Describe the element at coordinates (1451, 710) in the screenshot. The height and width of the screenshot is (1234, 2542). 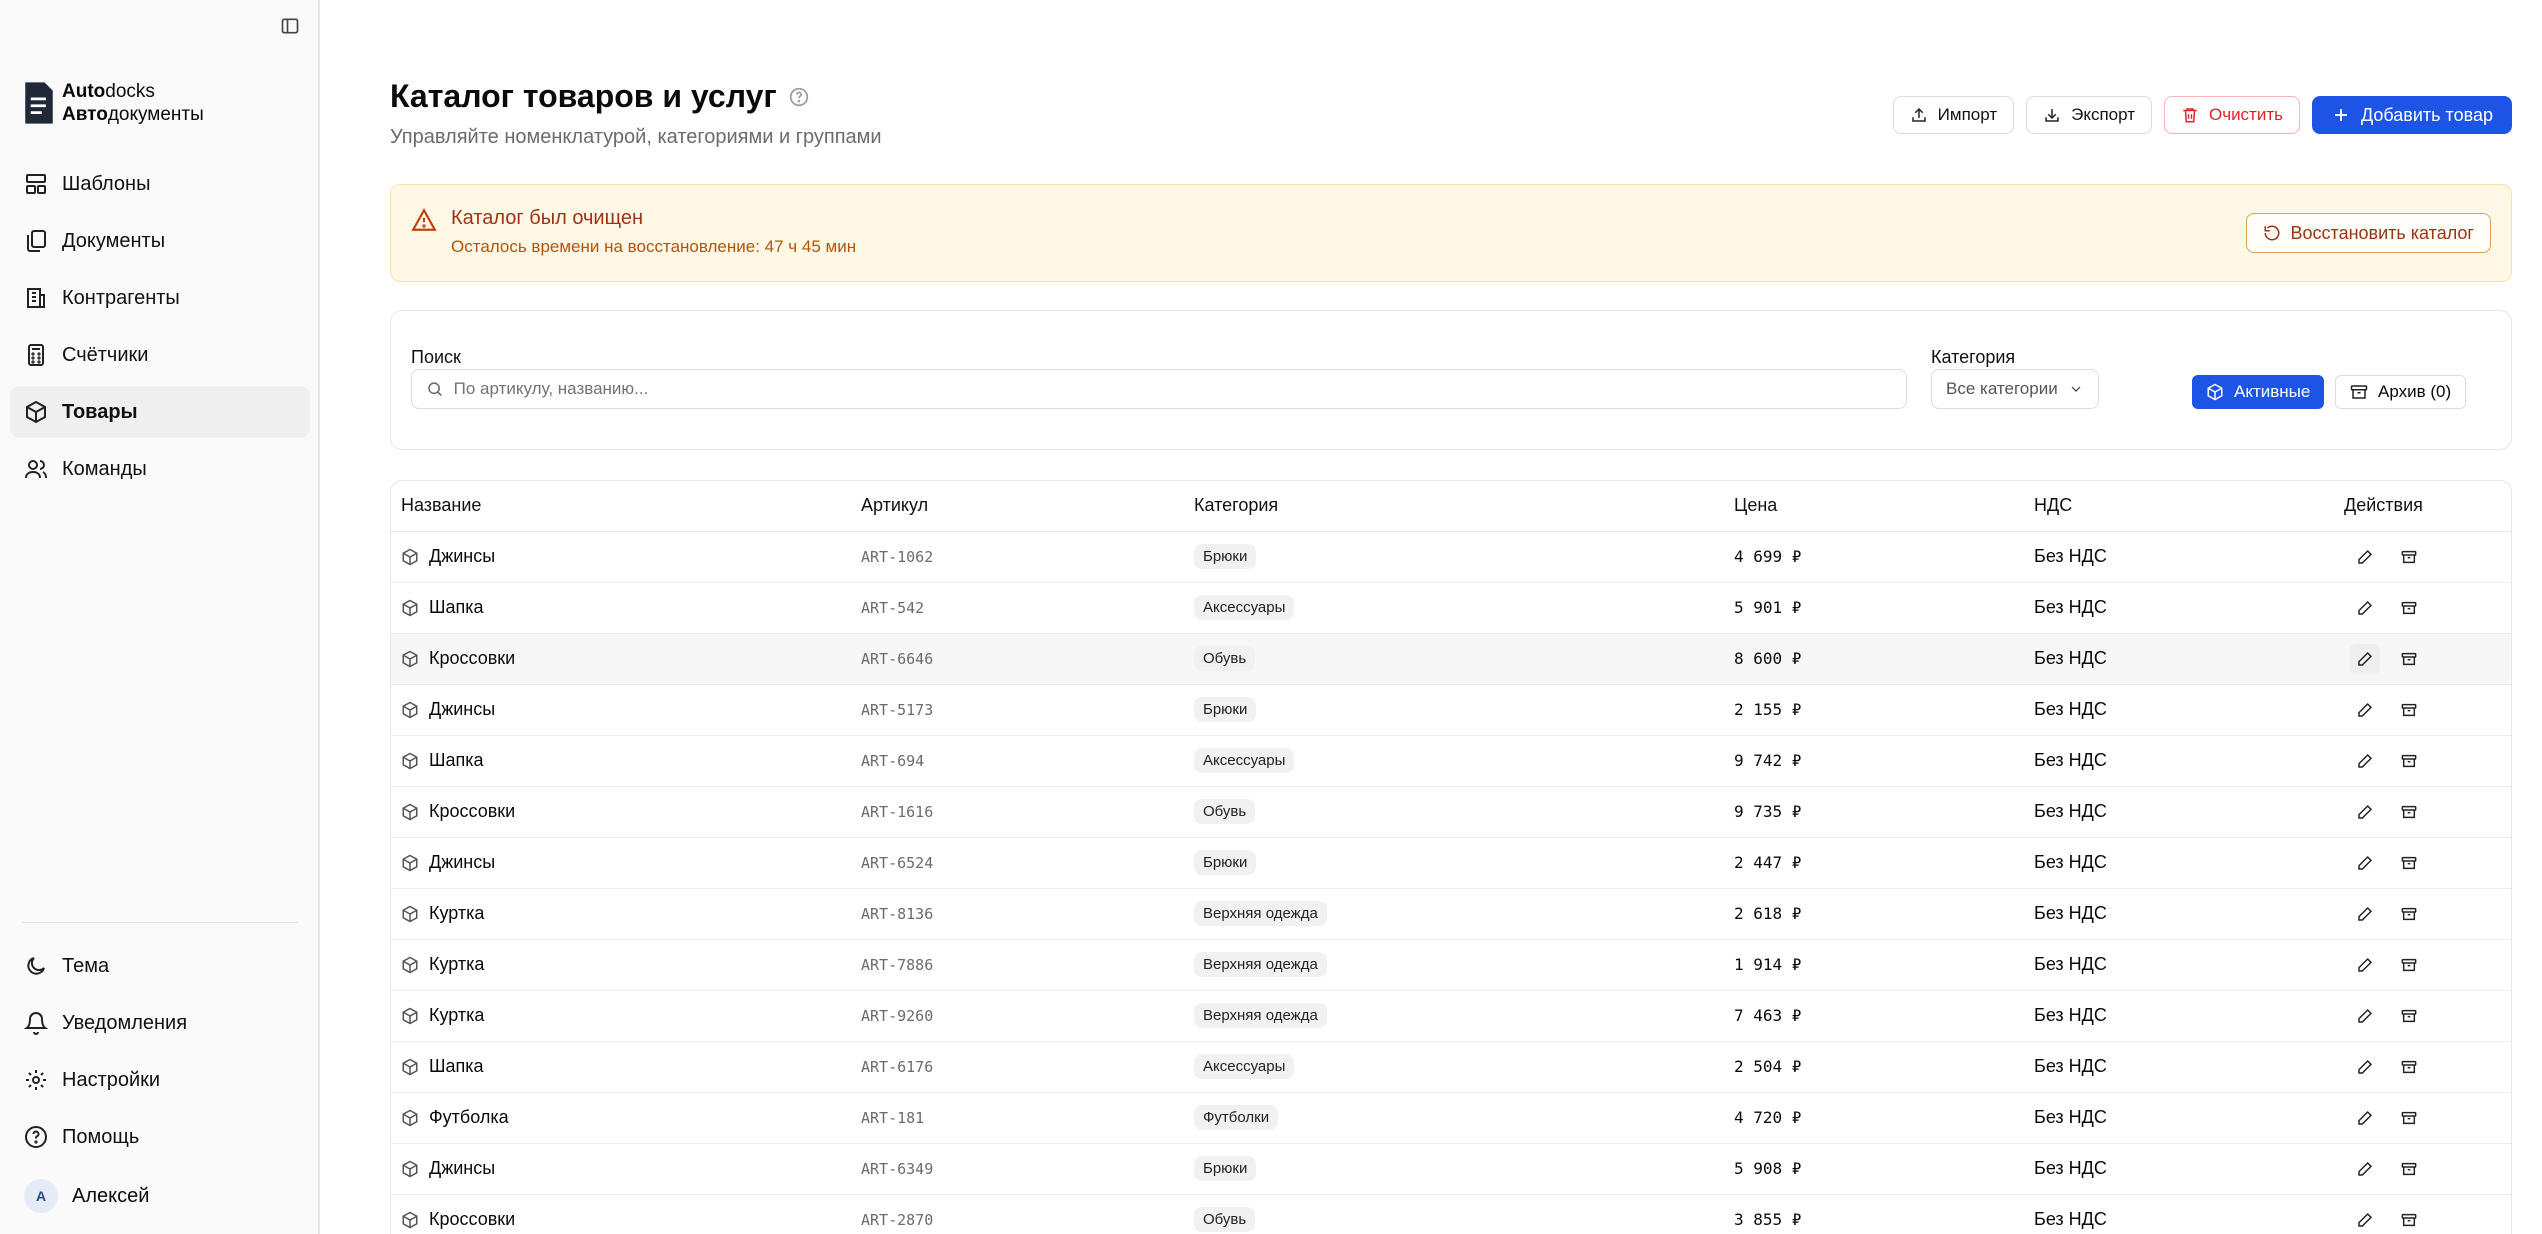
I see `table-row: Джинсы ART-5173 Брюки 2 155 ₽ Без НДС` at that location.